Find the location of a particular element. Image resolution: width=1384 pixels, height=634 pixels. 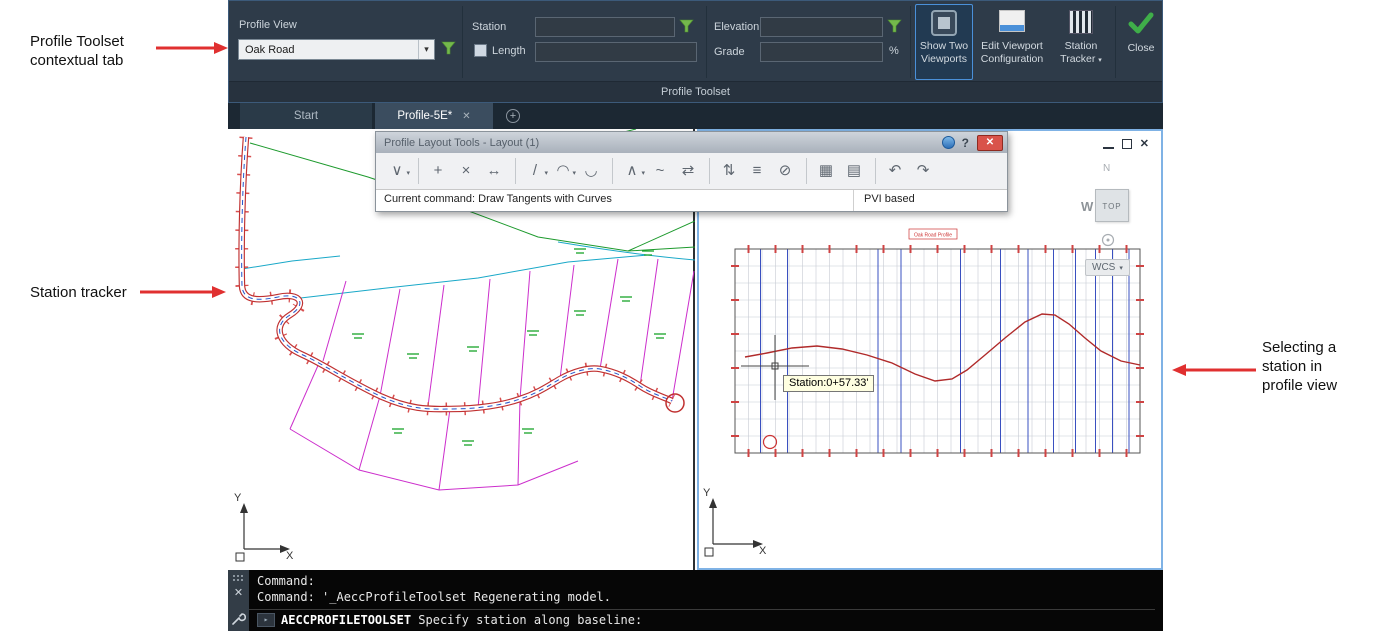

parcel-boundary-line is located at coordinates (661, 236).